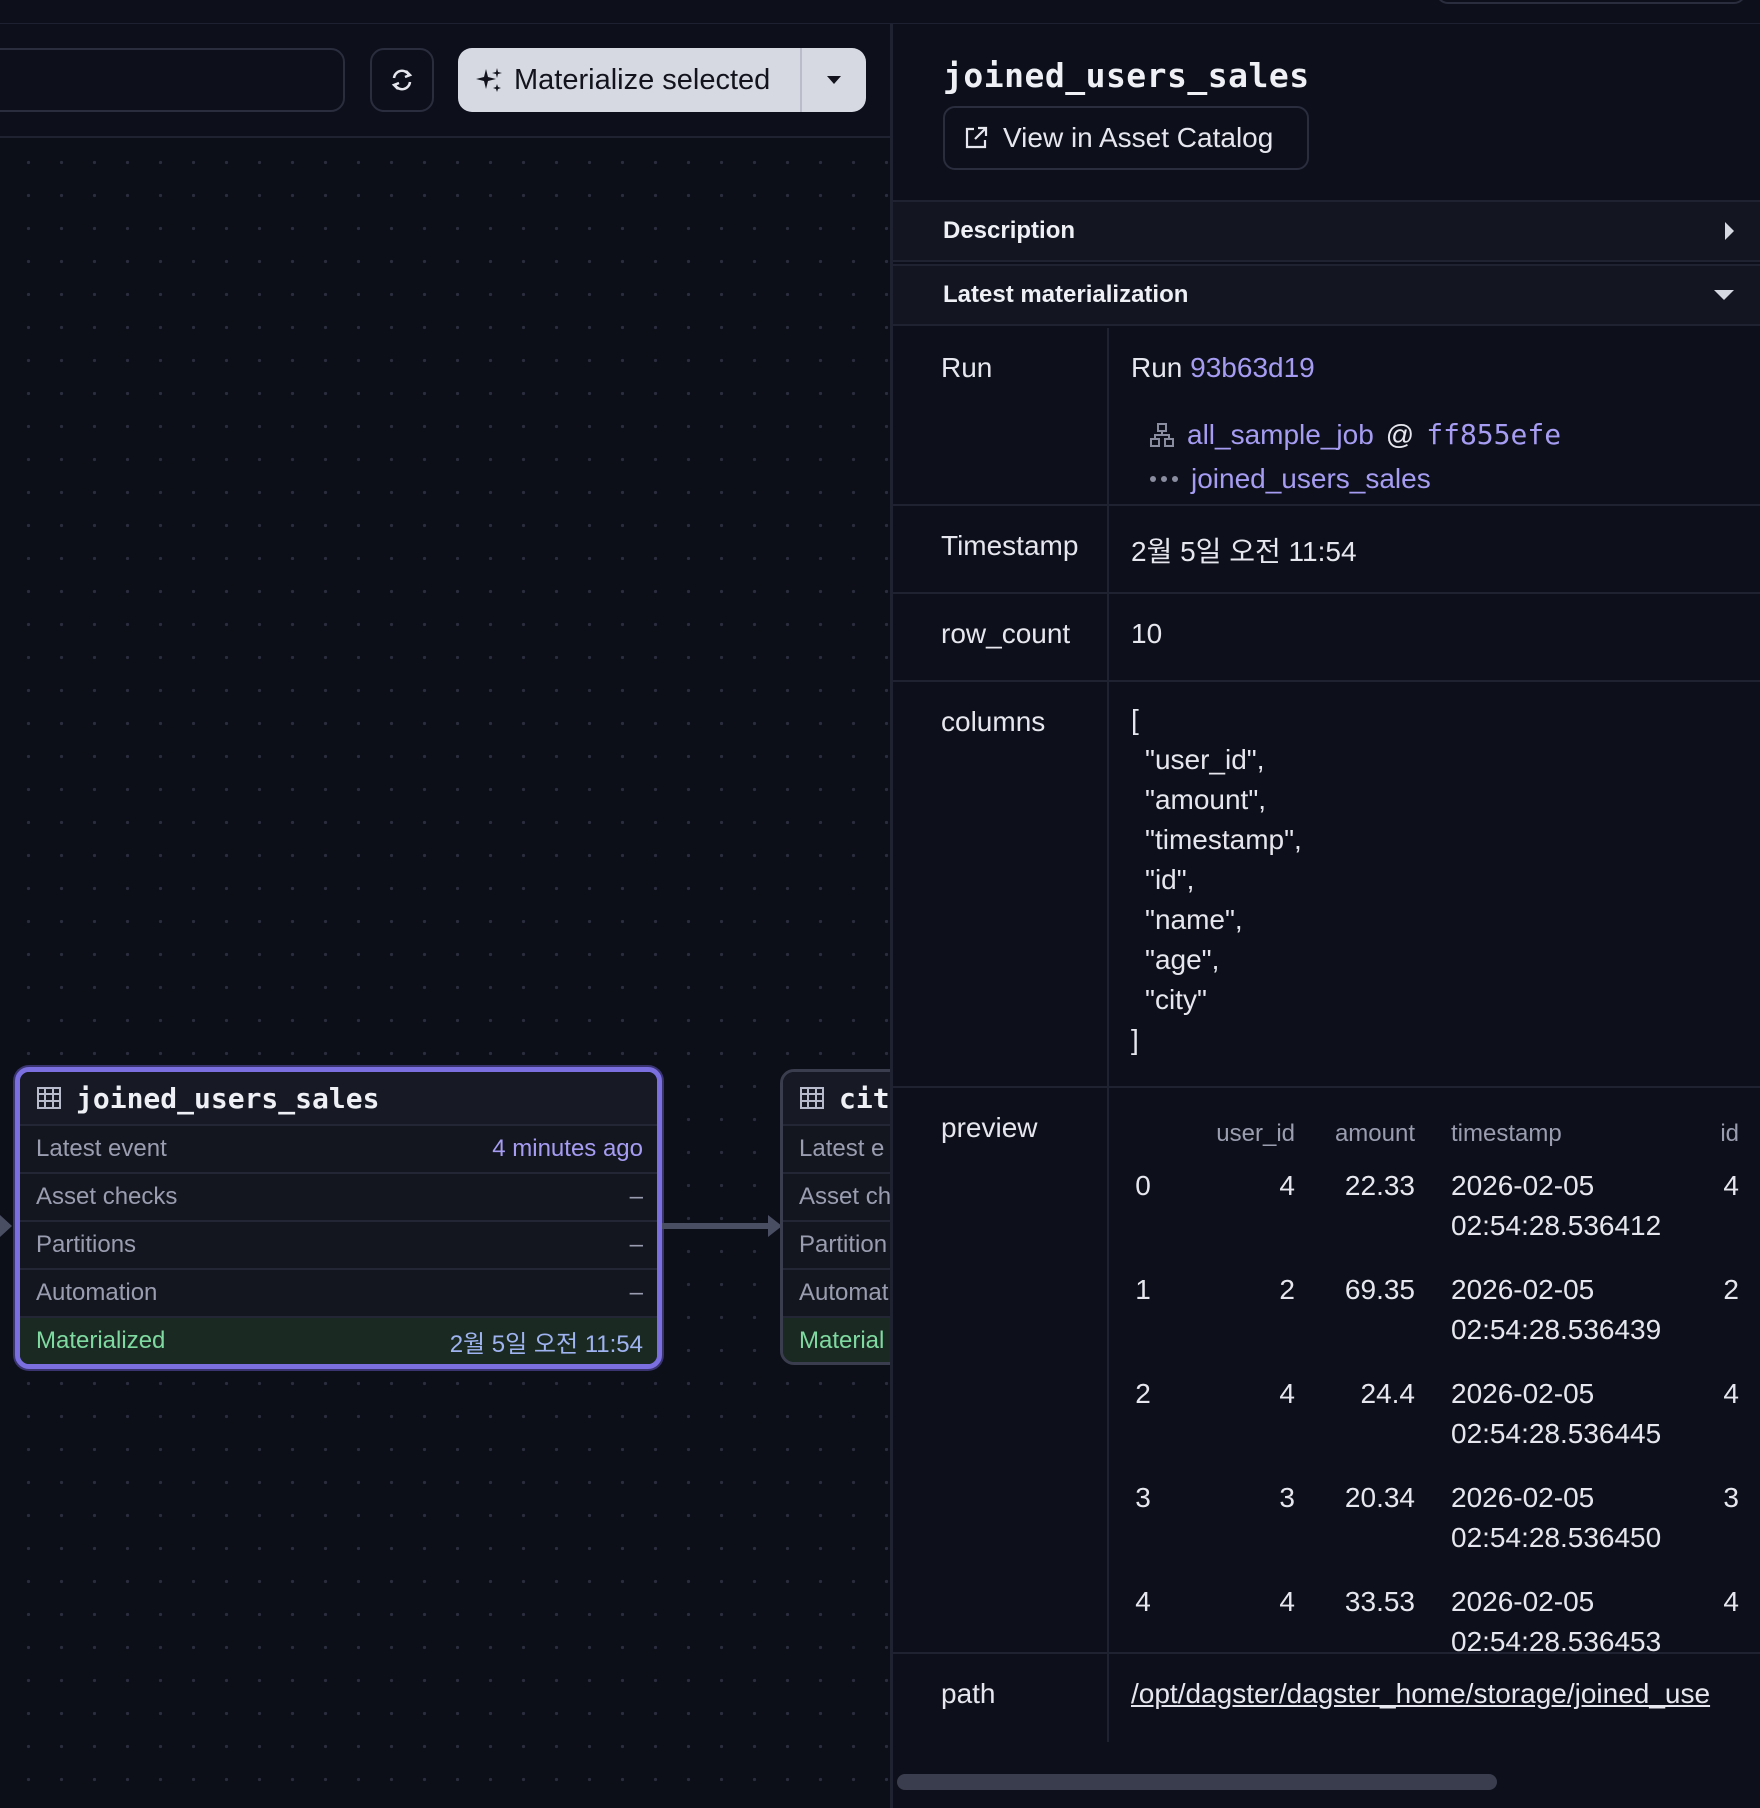  I want to click on materialize-main: Materialize selected, so click(630, 80).